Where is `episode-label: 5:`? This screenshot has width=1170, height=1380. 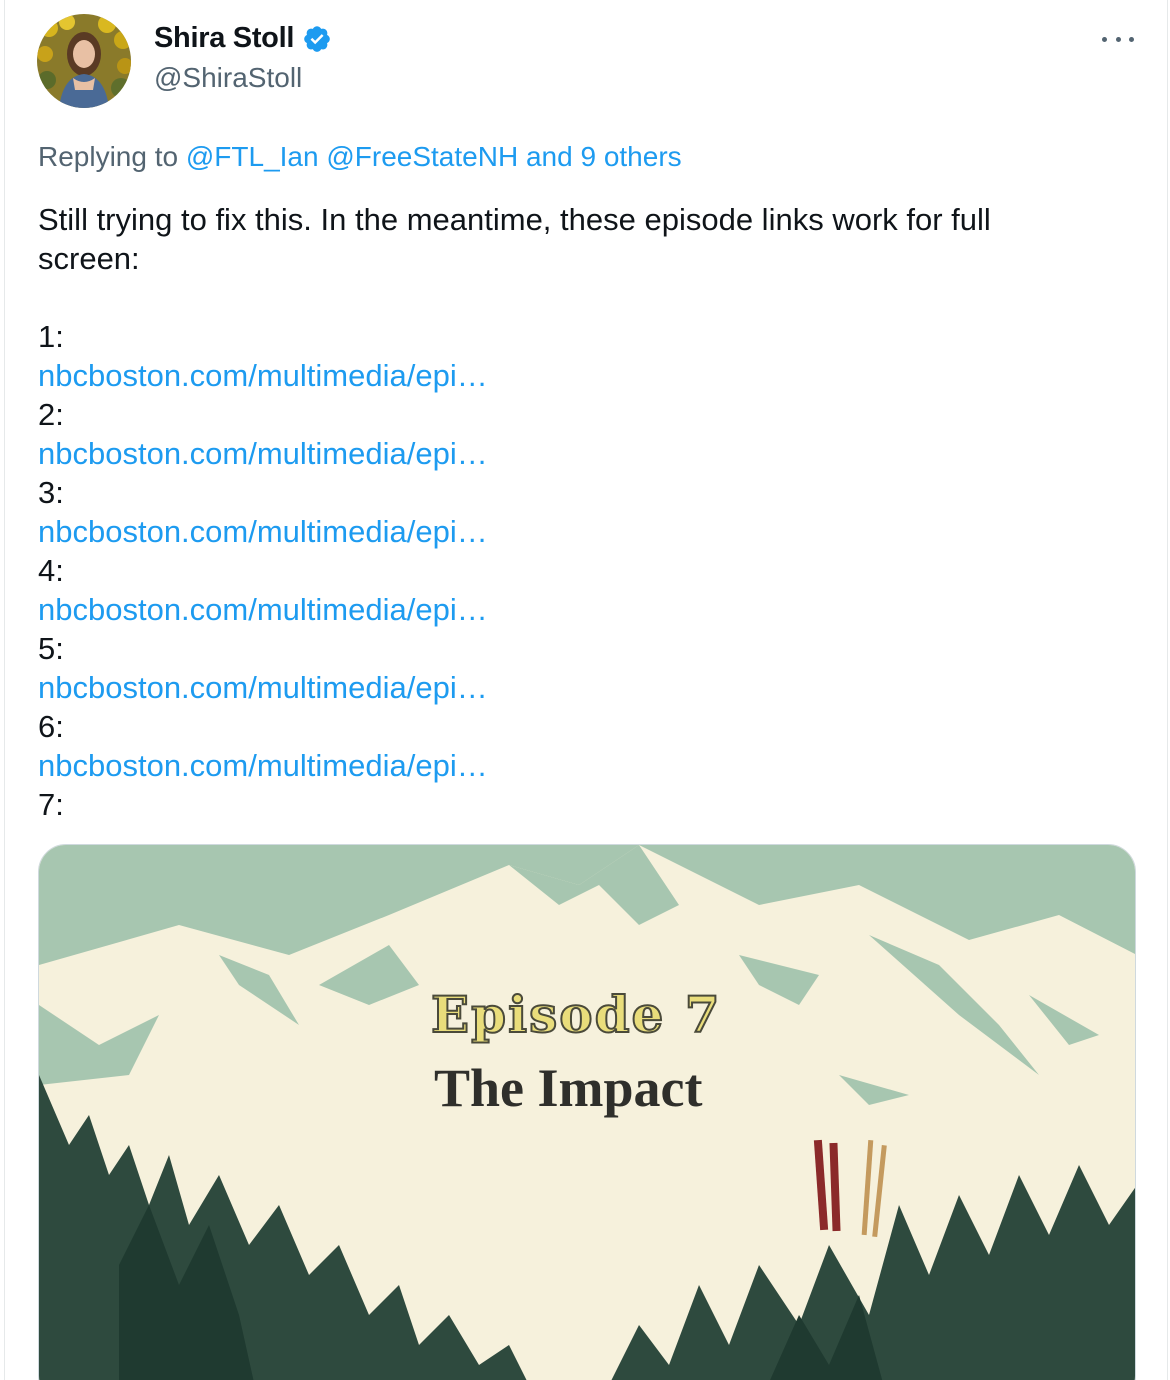
episode-label: 5: is located at coordinates (51, 648).